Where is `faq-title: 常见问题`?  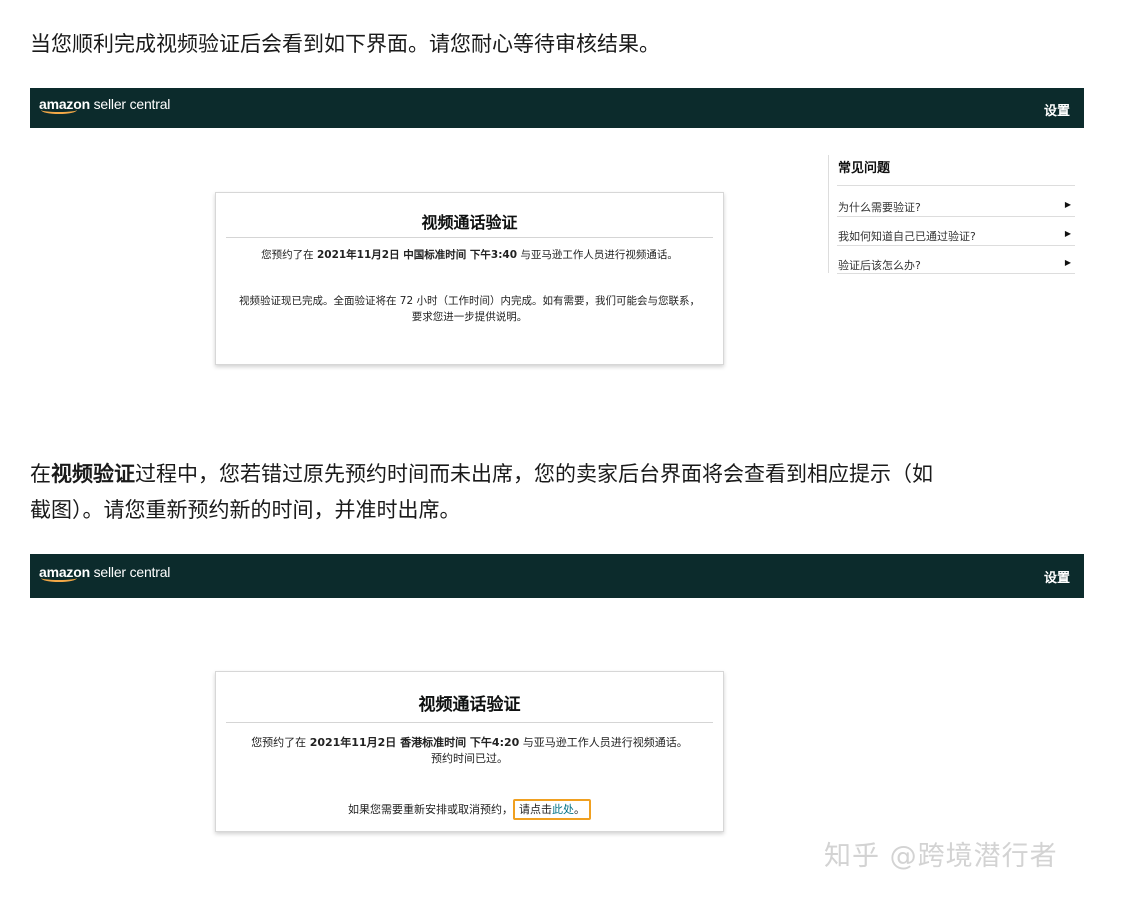
faq-title: 常见问题 is located at coordinates (864, 168).